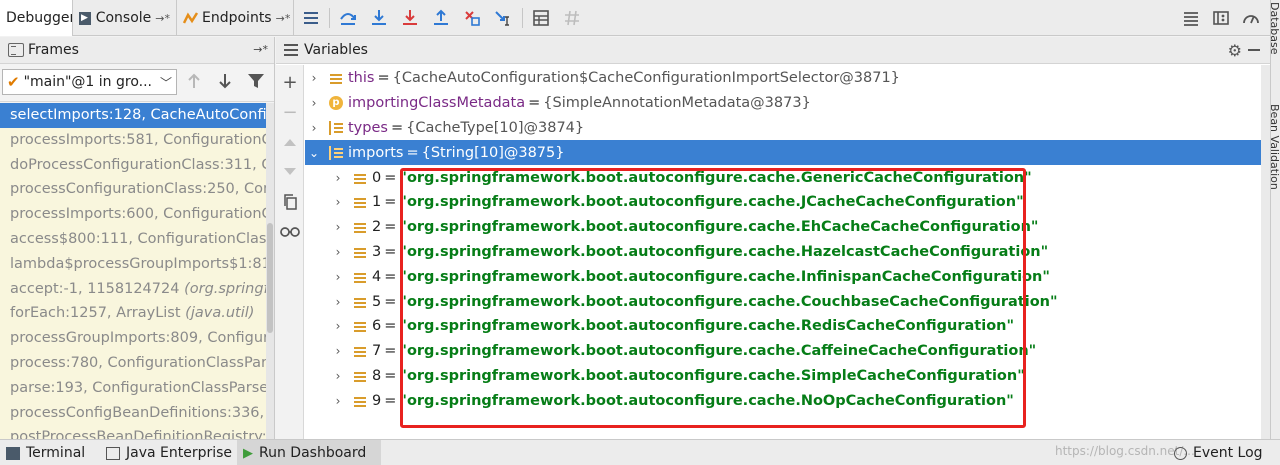 The height and width of the screenshot is (465, 1280). Describe the element at coordinates (1275, 147) in the screenshot. I see `bean-validation-tool-label: Bean Validation` at that location.